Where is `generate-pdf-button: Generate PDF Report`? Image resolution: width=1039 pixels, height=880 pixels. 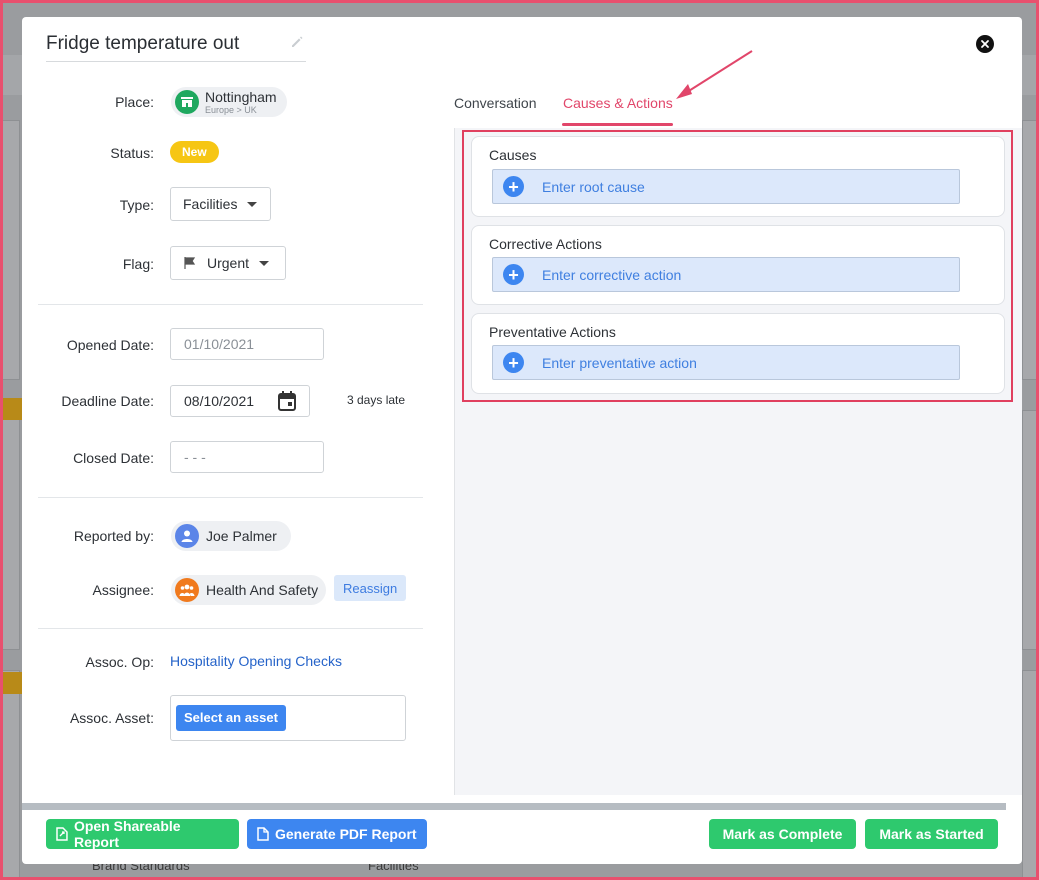
generate-pdf-button: Generate PDF Report is located at coordinates (337, 834).